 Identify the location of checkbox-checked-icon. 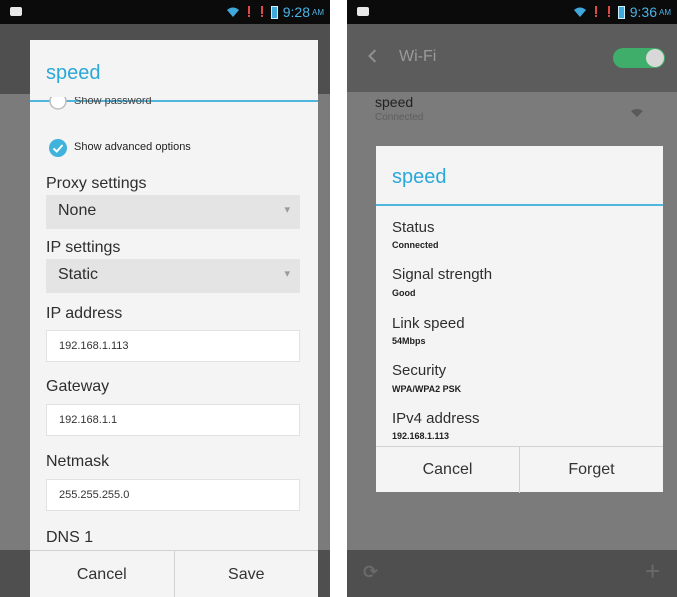
(58, 148).